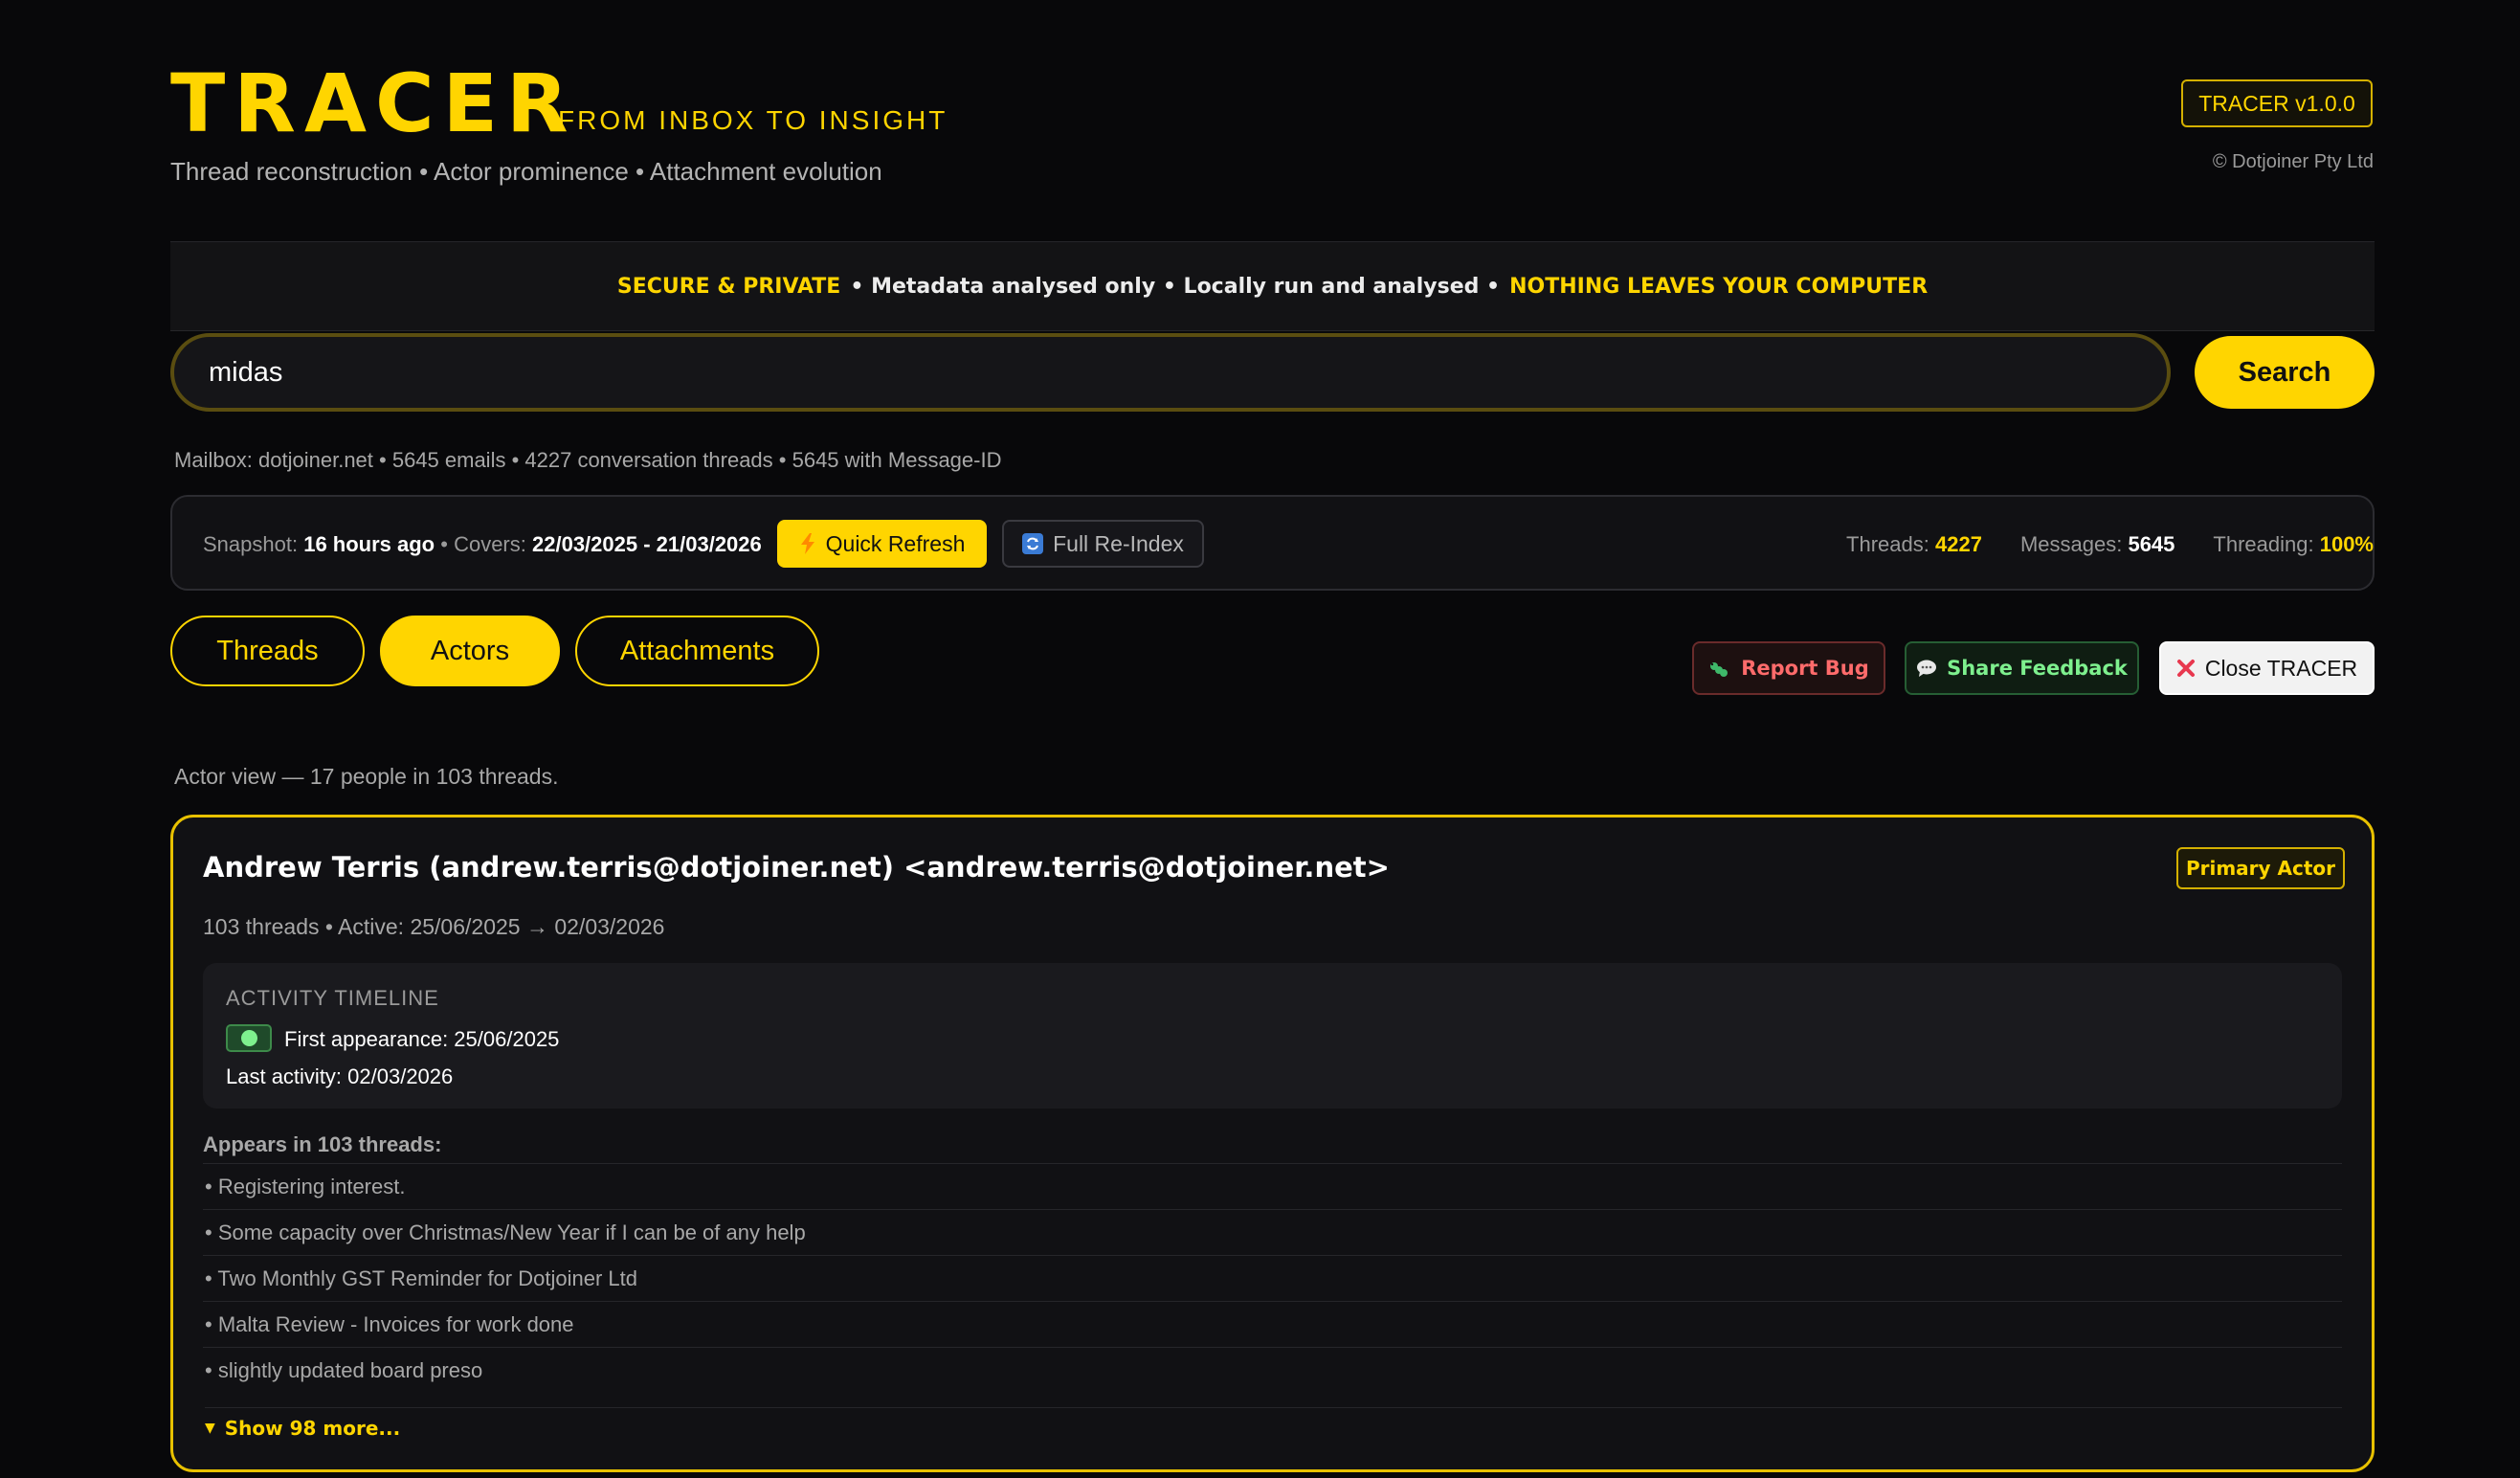 The width and height of the screenshot is (2520, 1478). I want to click on refresh-icon, so click(1033, 543).